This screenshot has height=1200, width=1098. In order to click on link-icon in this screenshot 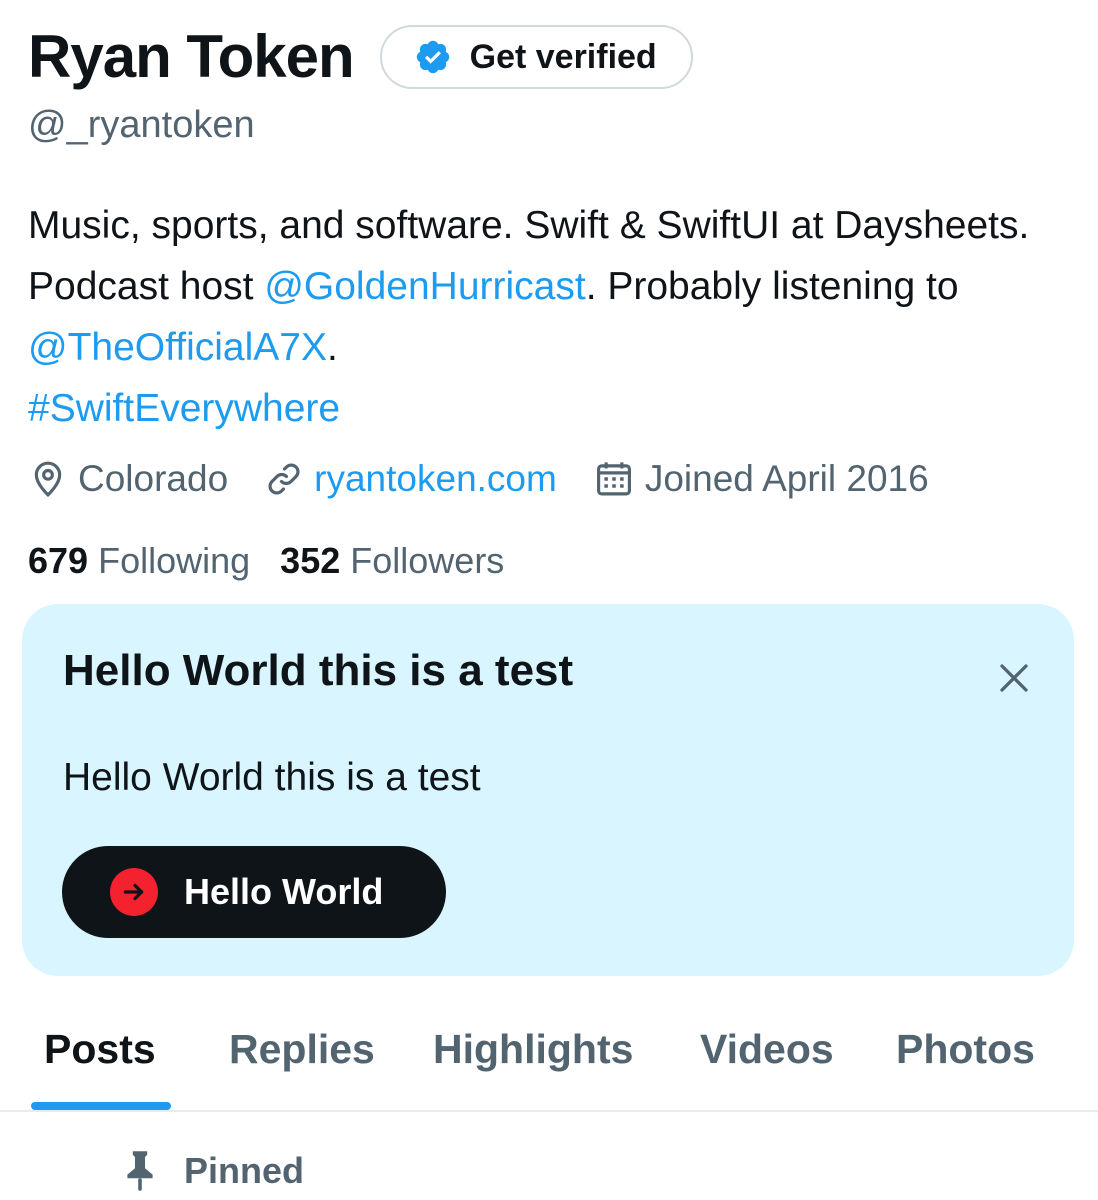, I will do `click(284, 479)`.